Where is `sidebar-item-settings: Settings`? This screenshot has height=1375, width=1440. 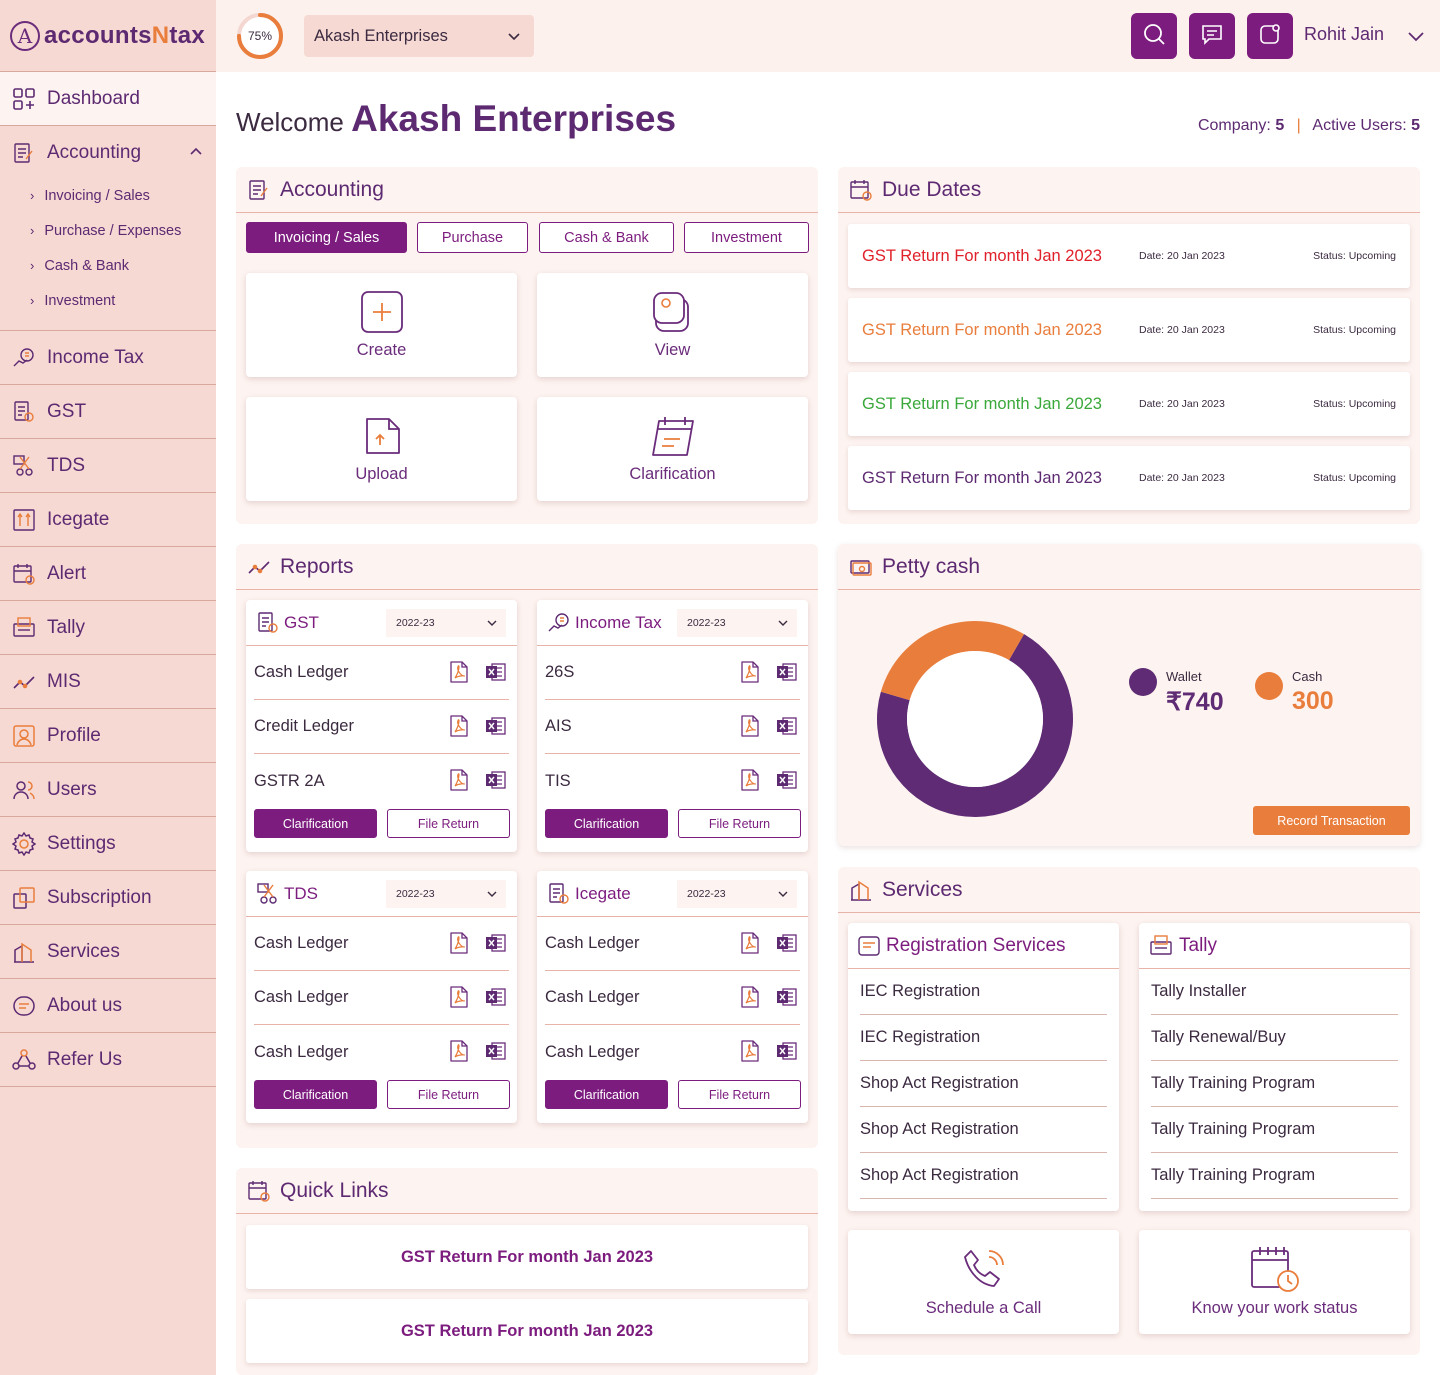
sidebar-item-settings: Settings is located at coordinates (108, 844).